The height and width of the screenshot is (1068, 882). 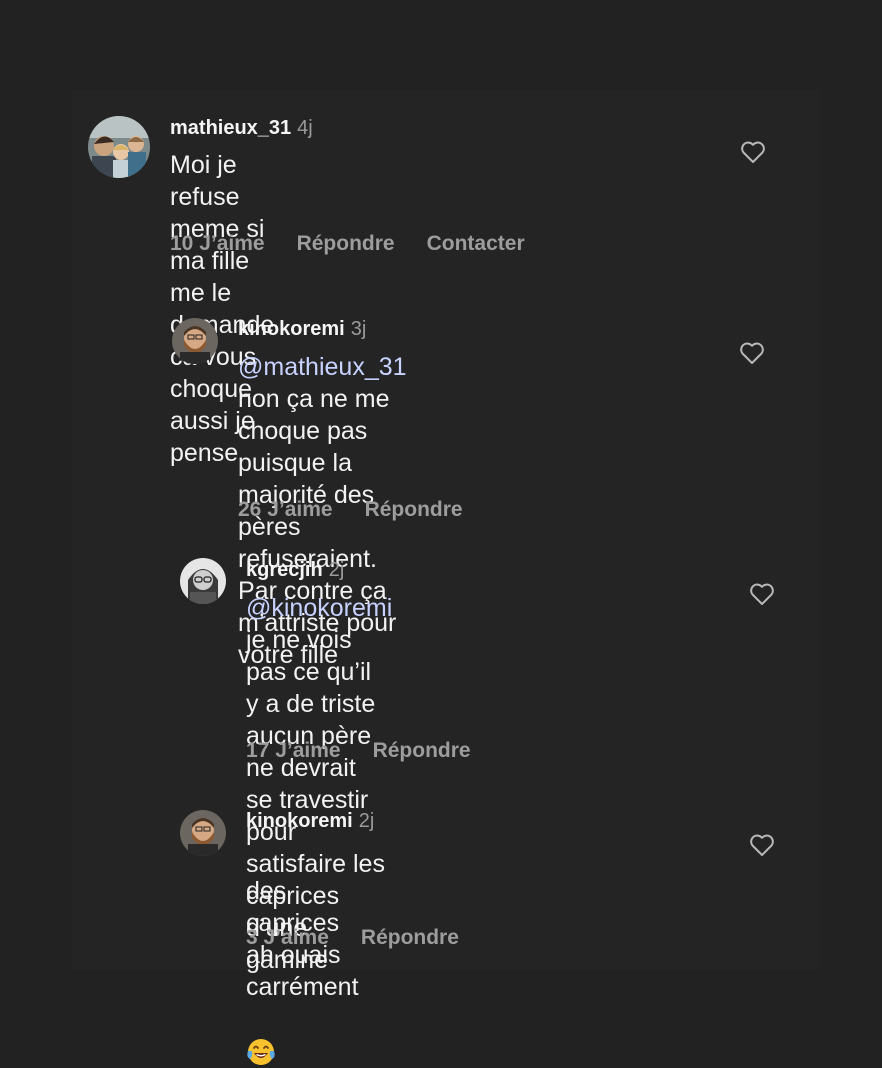 I want to click on timestamp: 4j, so click(x=305, y=128).